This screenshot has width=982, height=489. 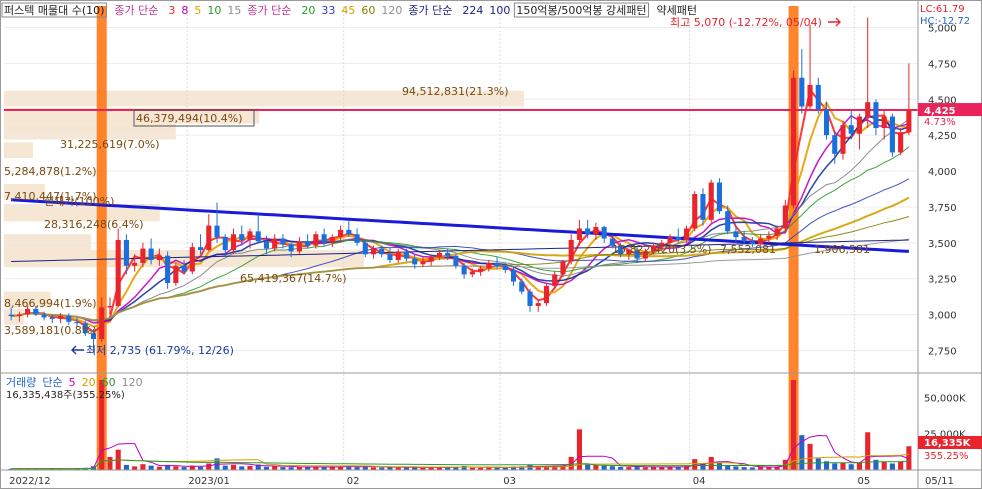 I want to click on legend-item-15: 100, so click(x=499, y=10).